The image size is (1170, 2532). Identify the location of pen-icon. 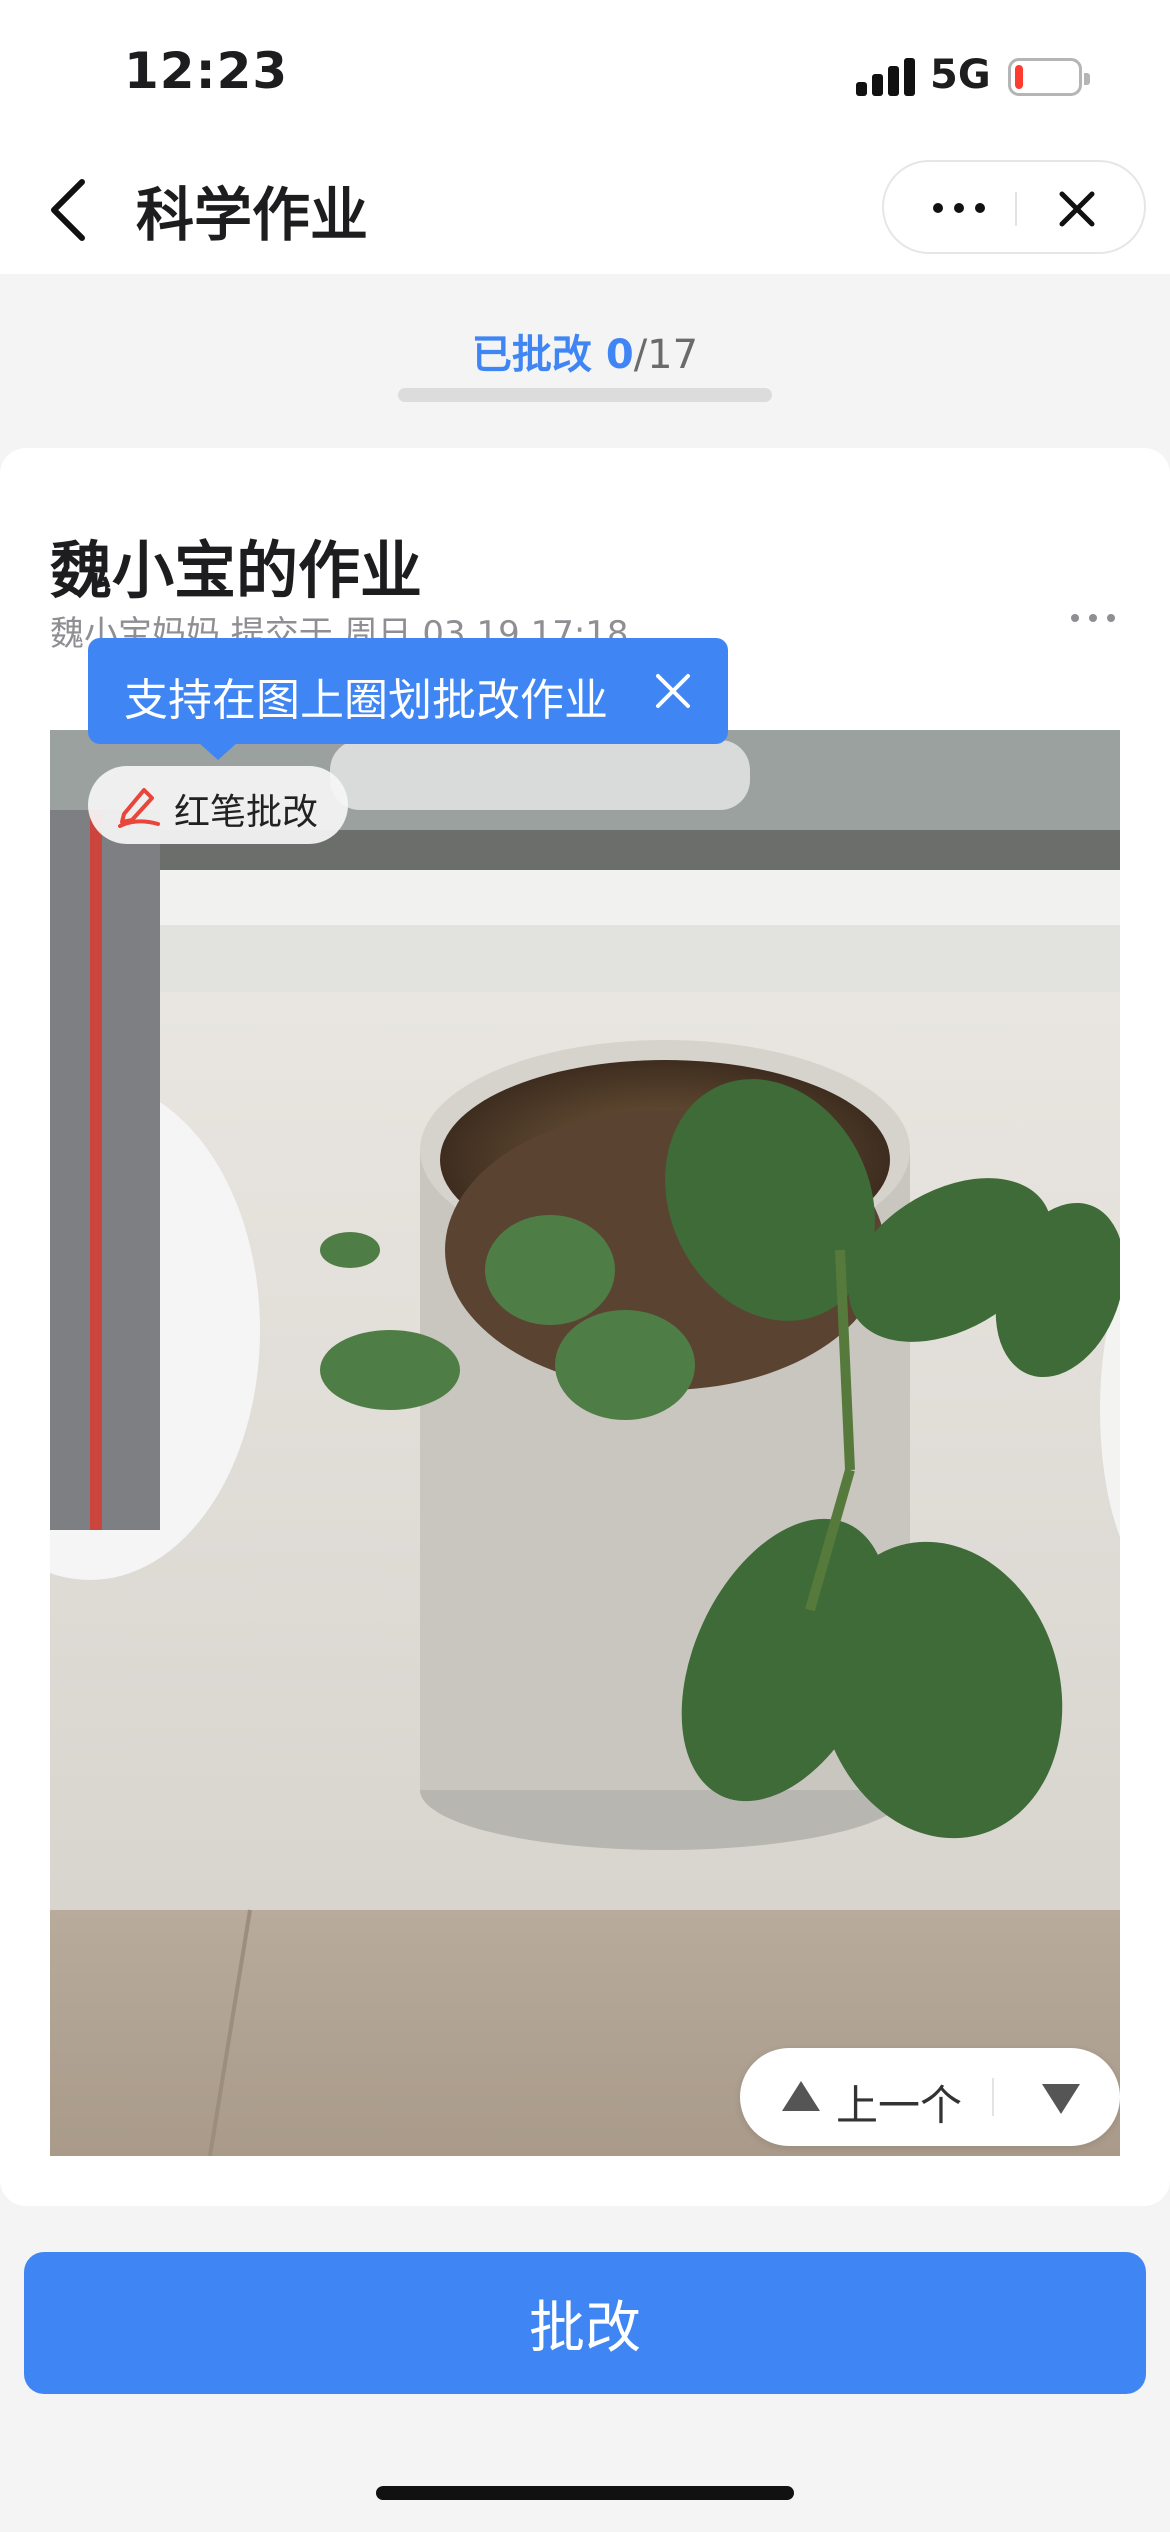
(139, 805).